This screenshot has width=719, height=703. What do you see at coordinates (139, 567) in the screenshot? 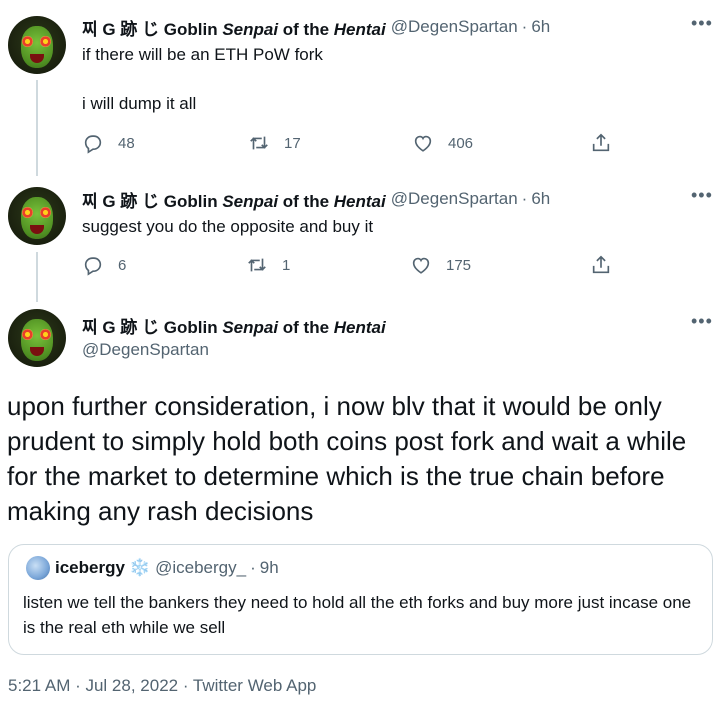
I see `snowflake-icon: ❄️` at bounding box center [139, 567].